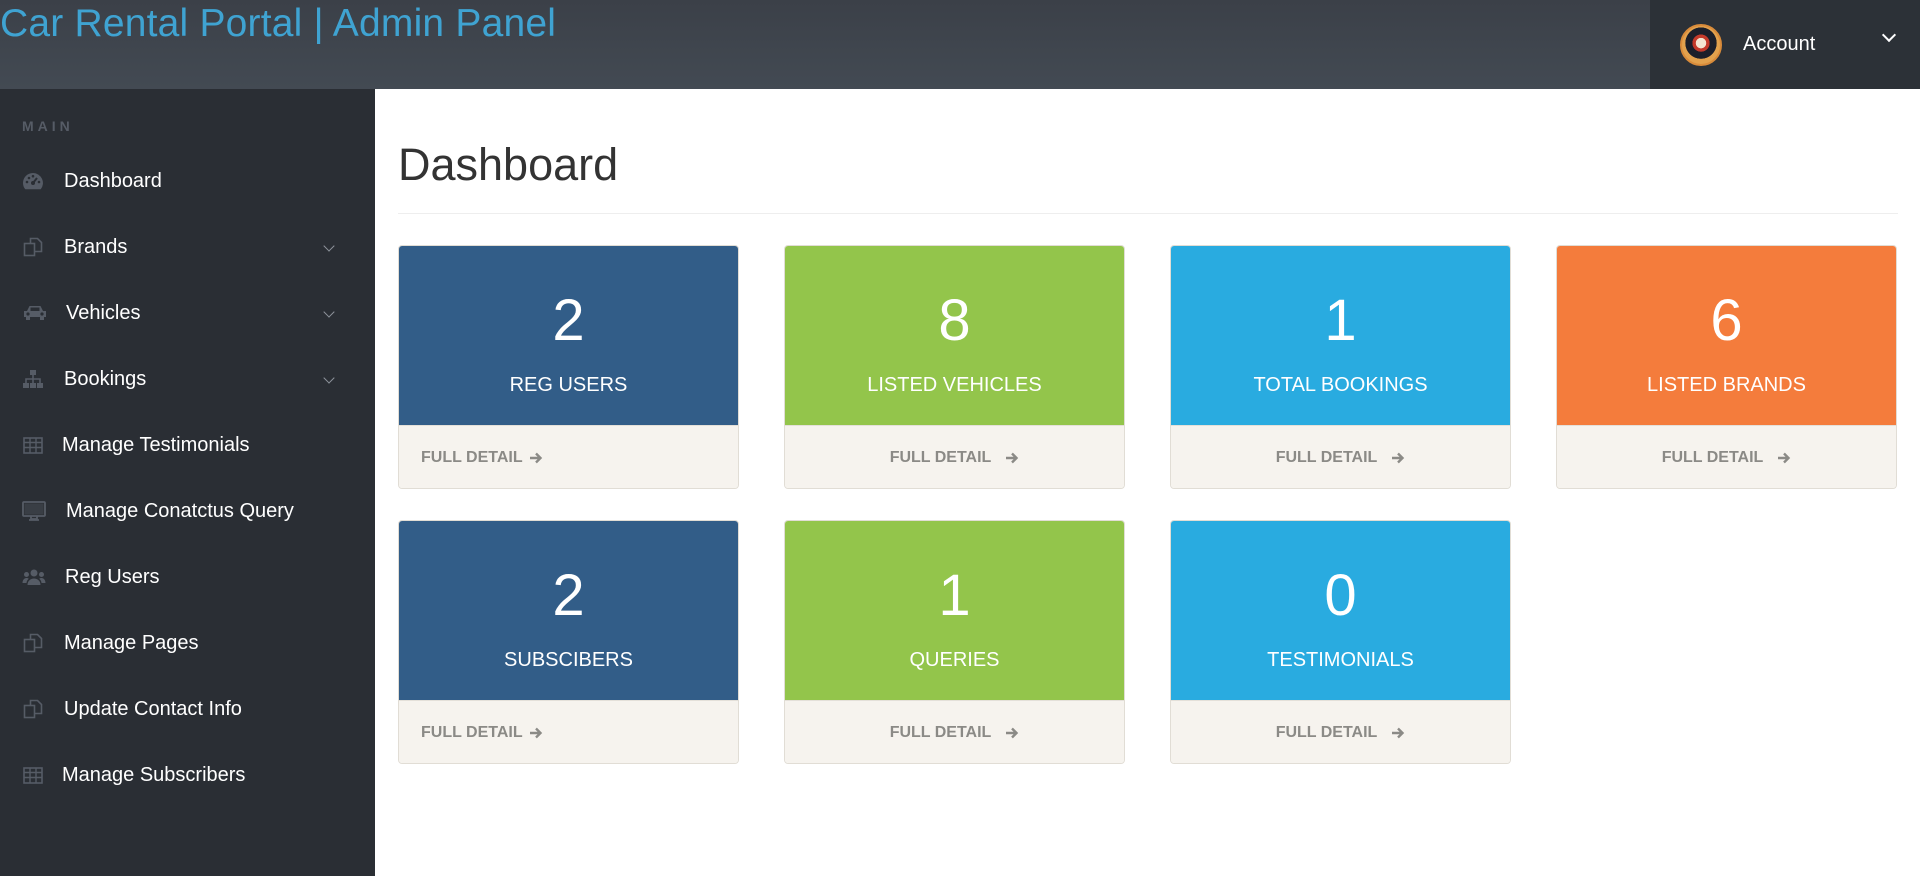 This screenshot has height=876, width=1920. Describe the element at coordinates (954, 660) in the screenshot. I see `card-label: QUERIES` at that location.